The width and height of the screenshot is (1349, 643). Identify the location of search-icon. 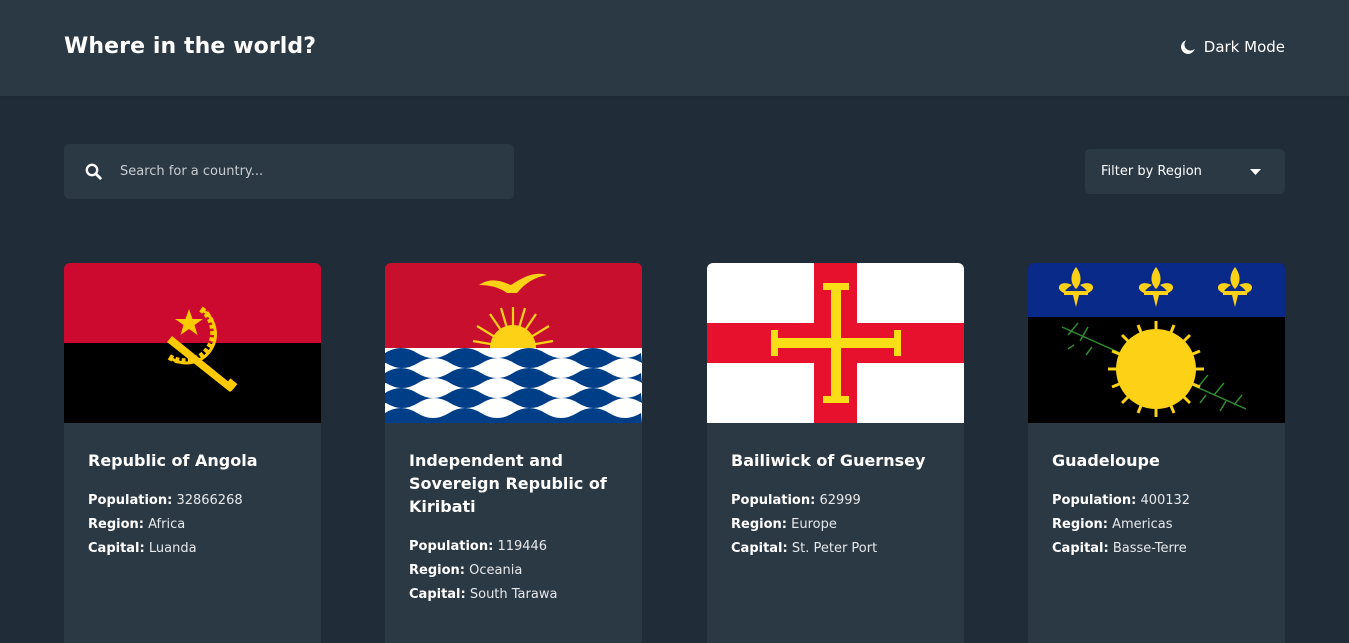
(93, 172).